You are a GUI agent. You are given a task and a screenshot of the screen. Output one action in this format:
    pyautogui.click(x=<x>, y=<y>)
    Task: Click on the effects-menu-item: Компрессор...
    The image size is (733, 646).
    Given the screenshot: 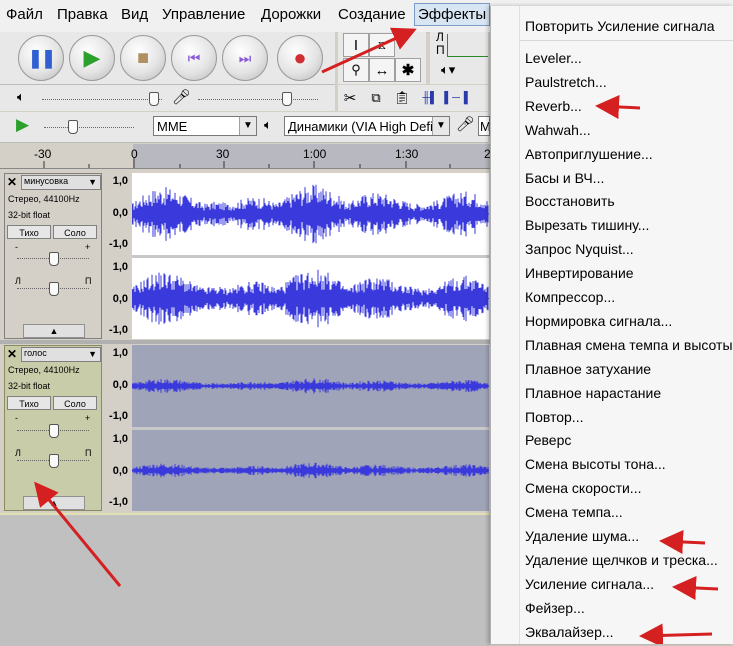 What is the action you would take?
    pyautogui.click(x=570, y=297)
    